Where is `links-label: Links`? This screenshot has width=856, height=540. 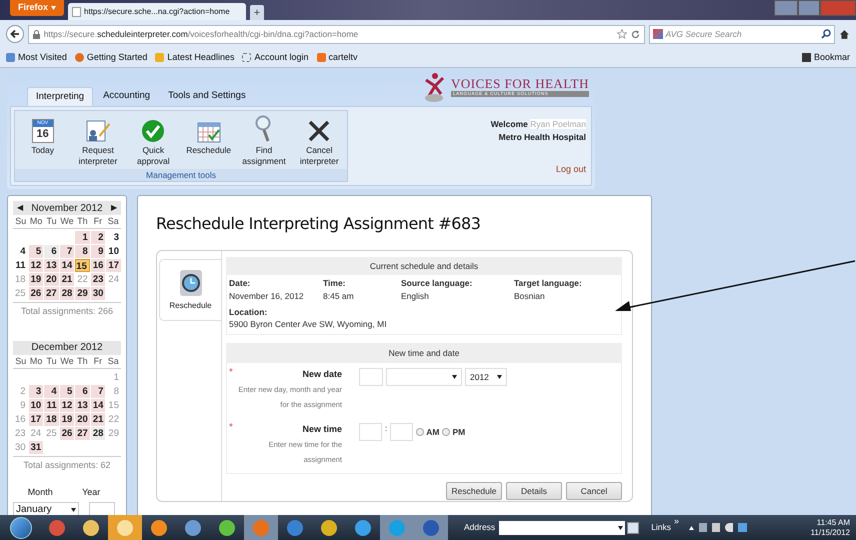 links-label: Links is located at coordinates (661, 527).